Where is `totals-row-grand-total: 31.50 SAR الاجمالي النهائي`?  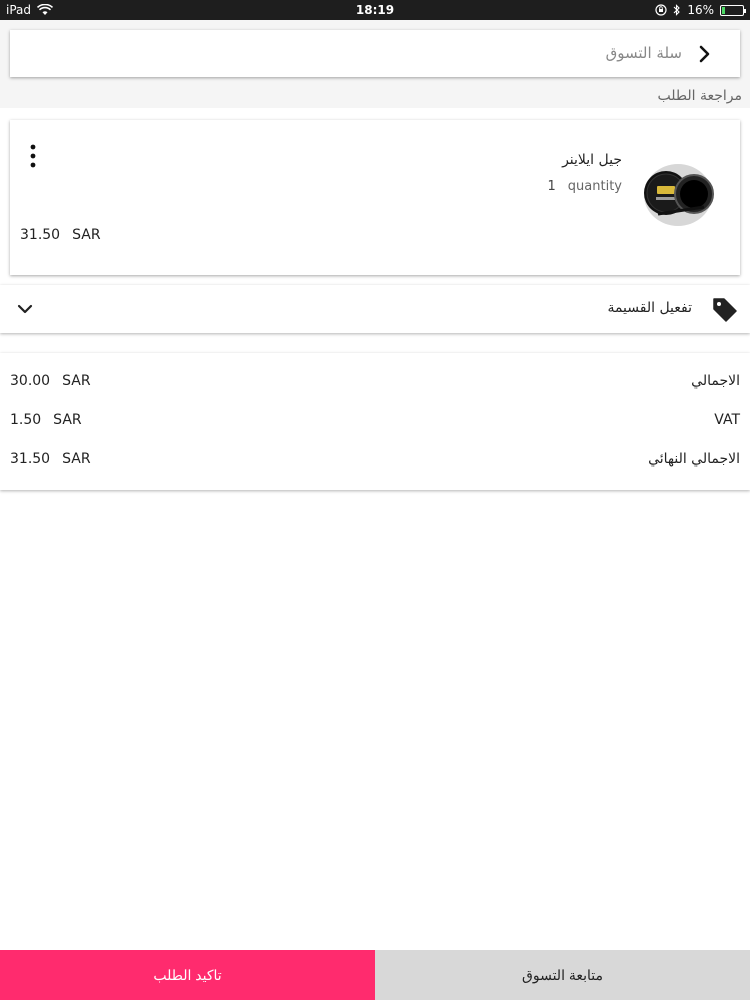 totals-row-grand-total: 31.50 SAR الاجمالي النهائي is located at coordinates (375, 463).